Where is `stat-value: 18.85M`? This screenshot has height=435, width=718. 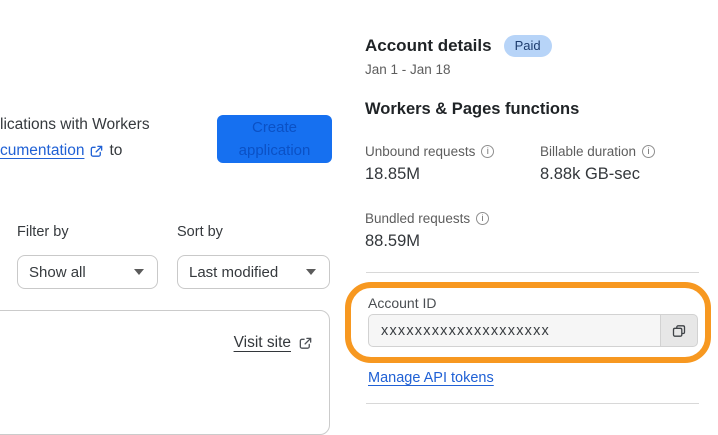
stat-value: 18.85M is located at coordinates (393, 174).